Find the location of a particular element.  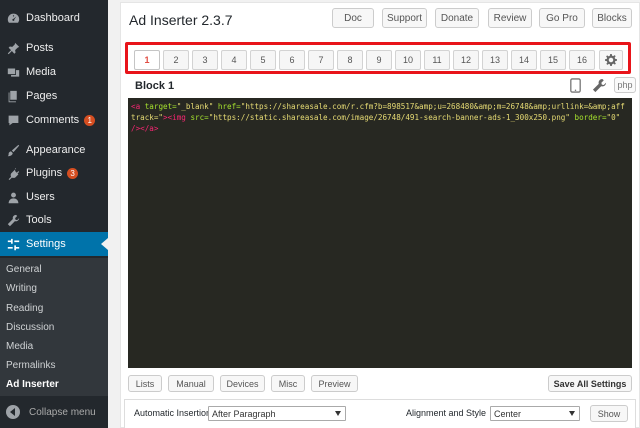

tab-block-12: 12 is located at coordinates (466, 60).